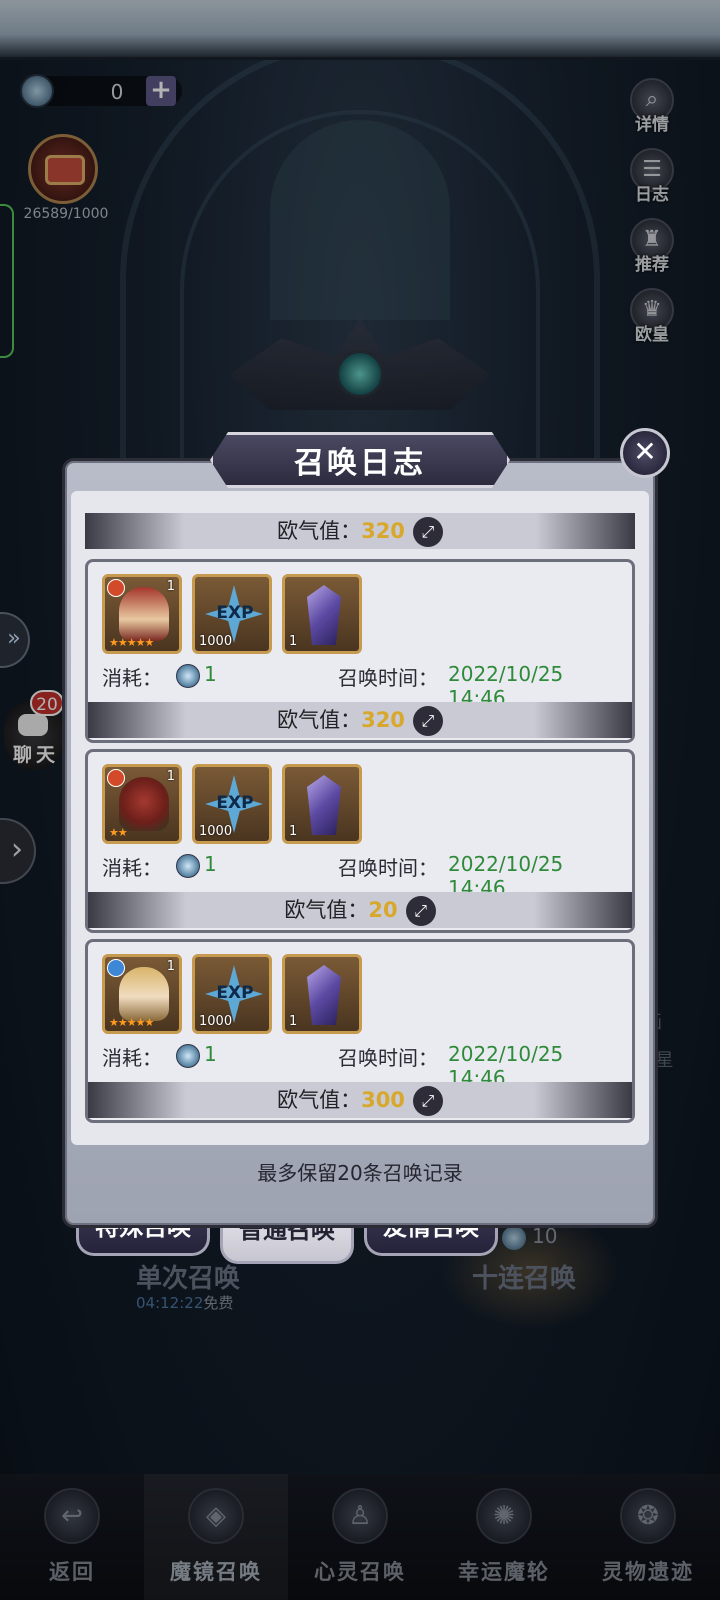 This screenshot has width=720, height=1600. Describe the element at coordinates (118, 832) in the screenshot. I see `hero-stars: ★★` at that location.